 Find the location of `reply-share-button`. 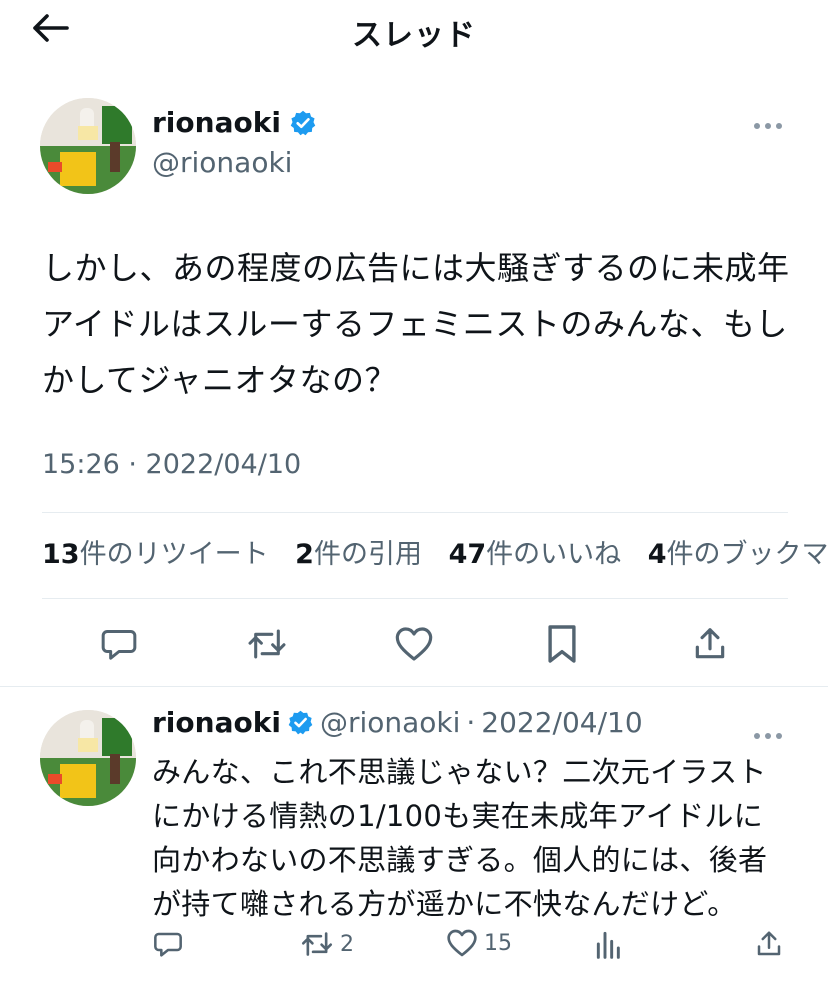

reply-share-button is located at coordinates (769, 944).